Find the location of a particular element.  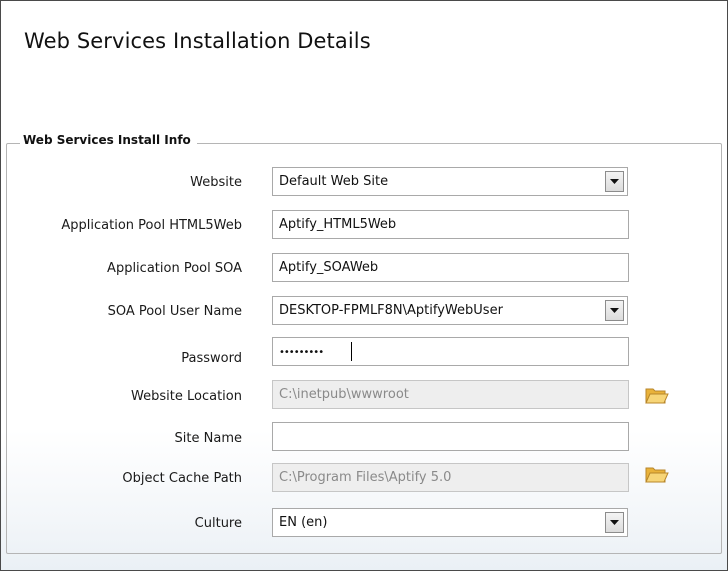

object-cache-path-input is located at coordinates (450, 477).